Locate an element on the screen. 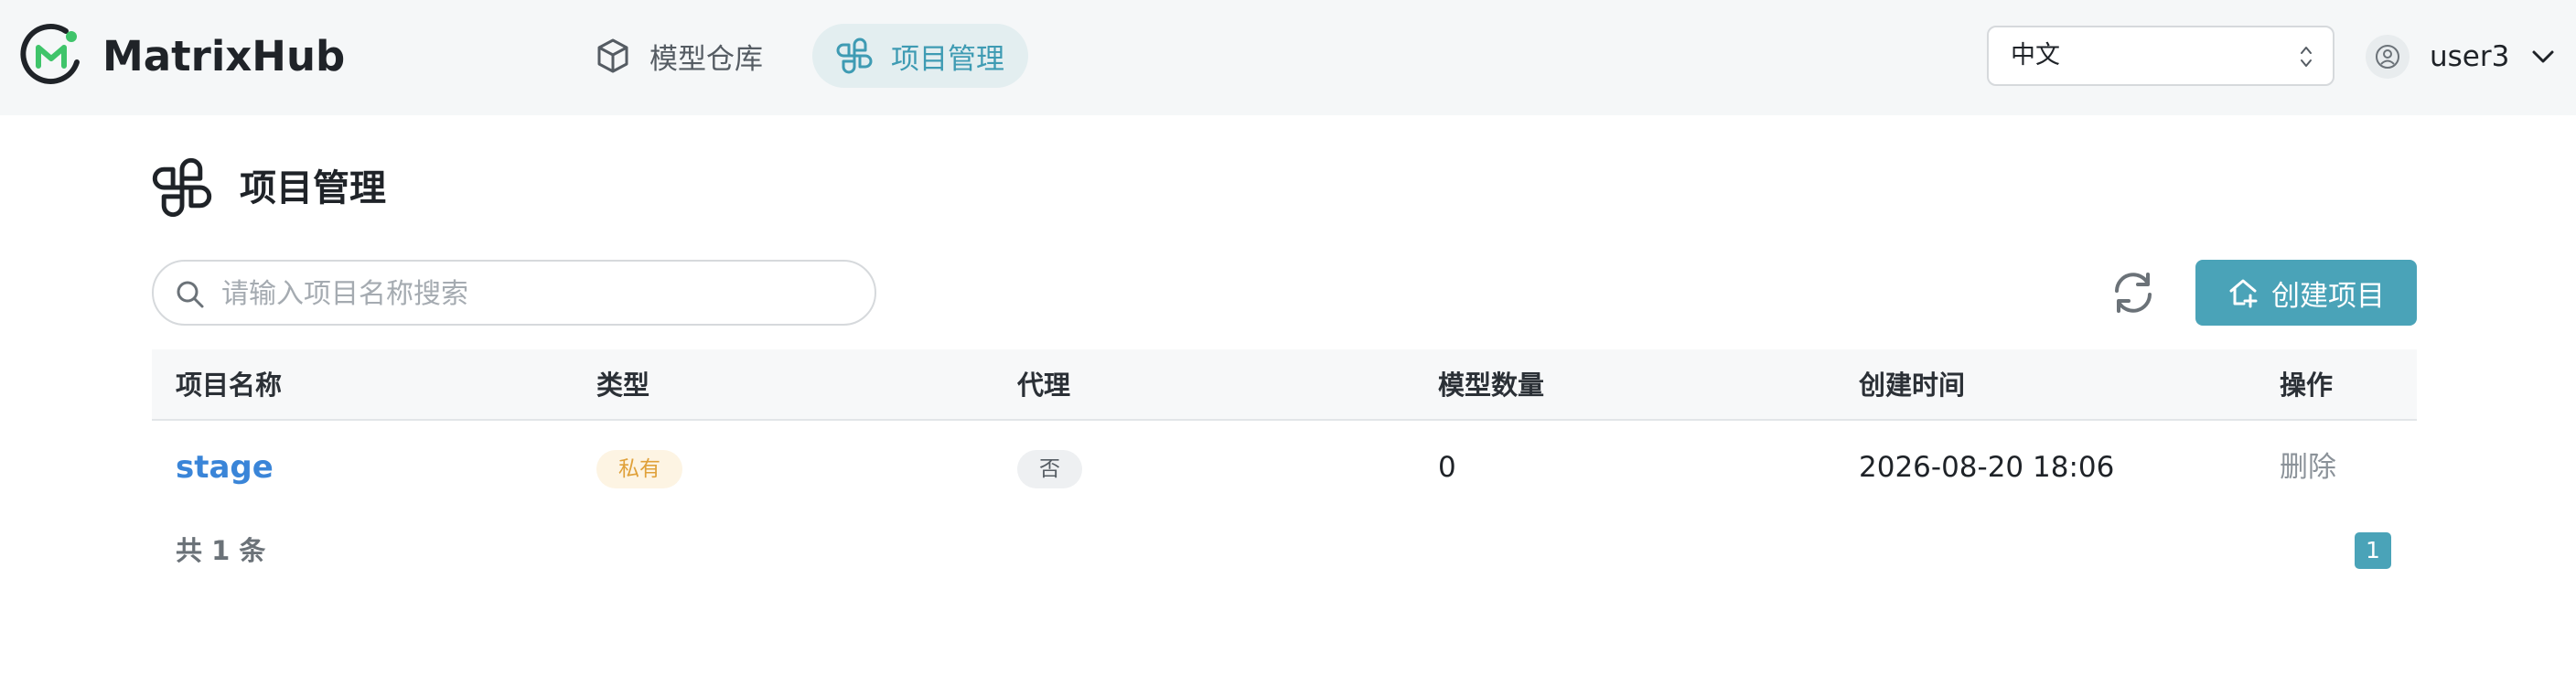  user-menu: user3 is located at coordinates (2461, 56).